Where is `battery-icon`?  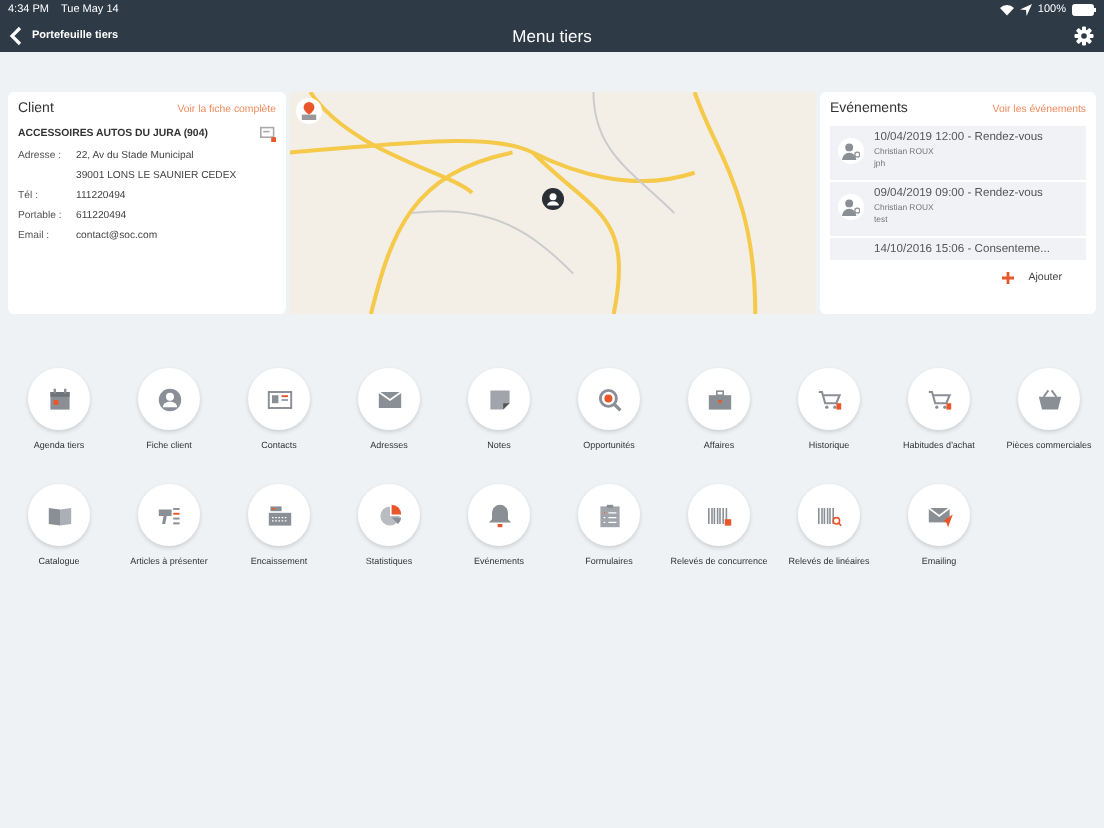
battery-icon is located at coordinates (1084, 9).